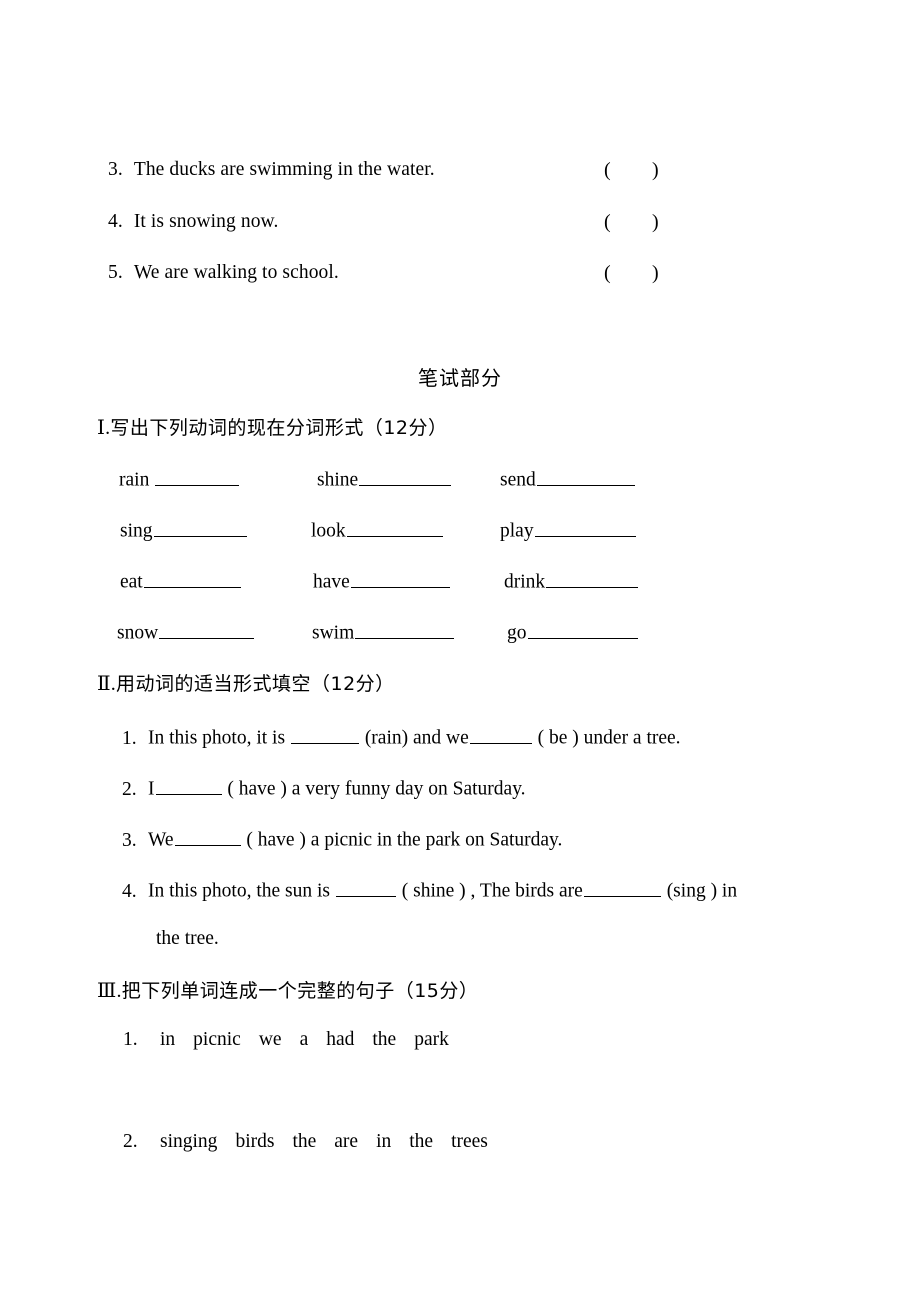  What do you see at coordinates (606, 738) in the screenshot?
I see `item-text-part-3: ( be ) under a tree.` at bounding box center [606, 738].